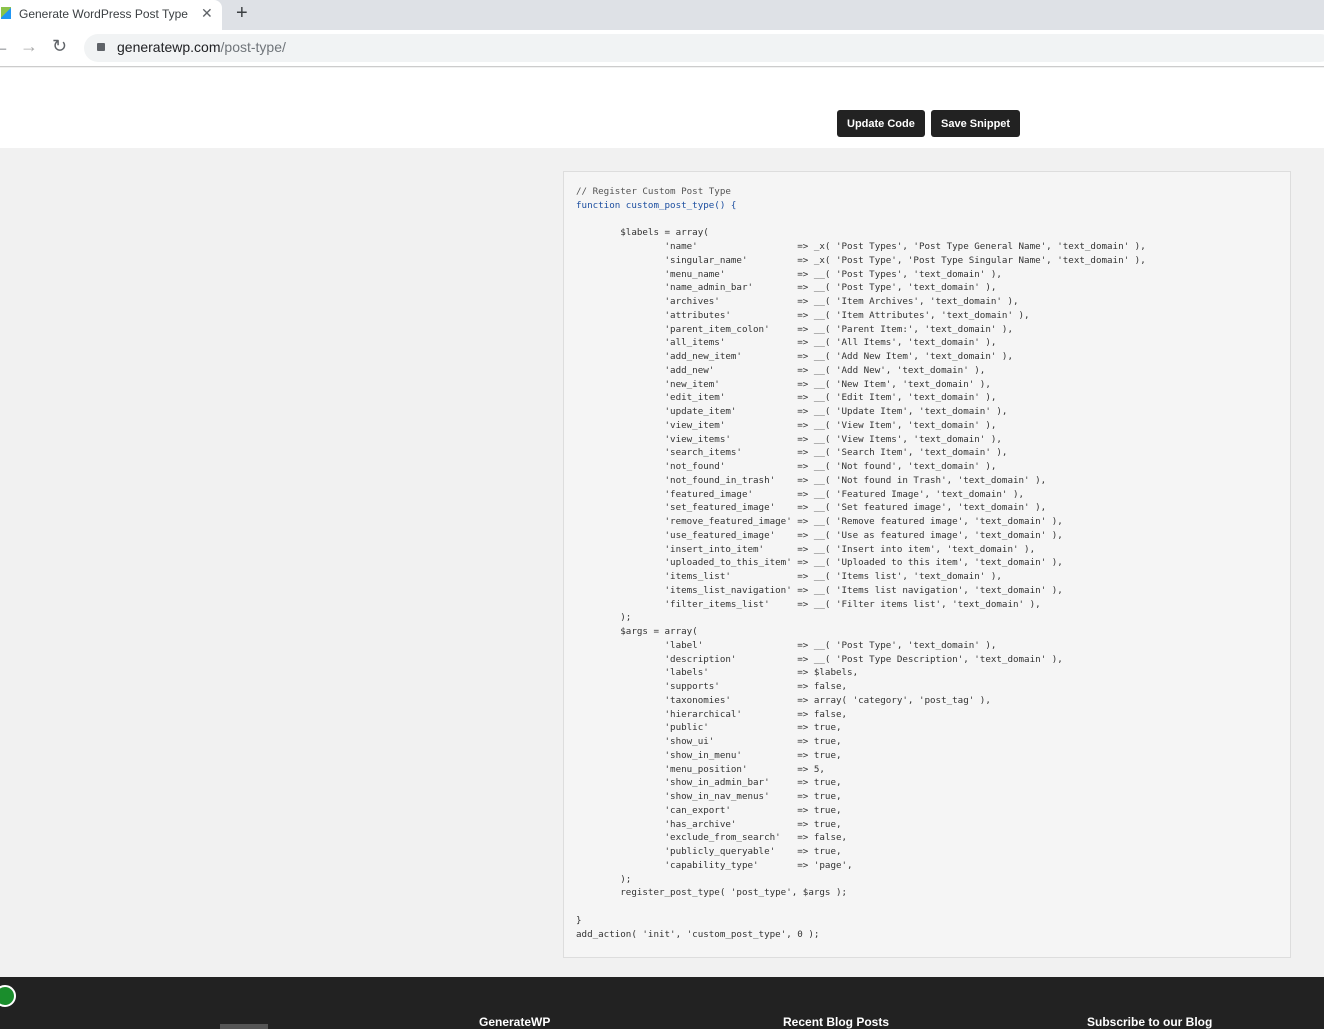 This screenshot has width=1324, height=1029. Describe the element at coordinates (700, 769) in the screenshot. I see `code-line: 'menu_position' => 5,` at that location.